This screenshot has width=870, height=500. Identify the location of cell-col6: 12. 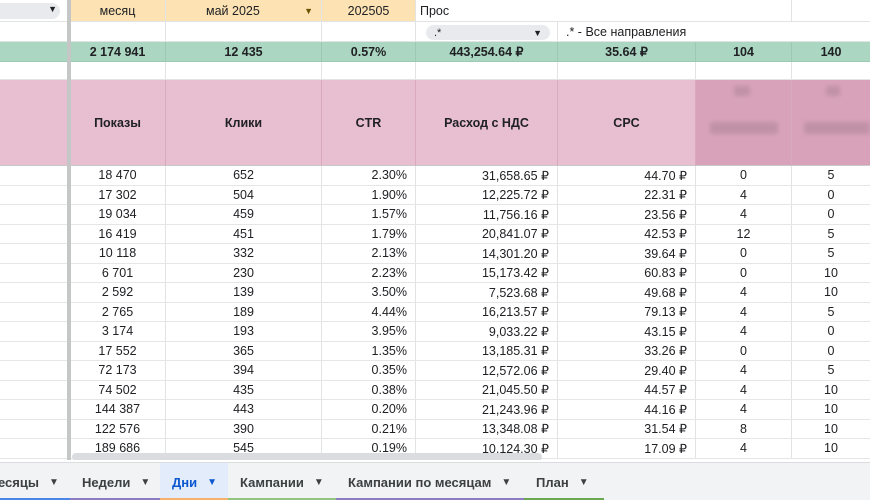
(744, 234).